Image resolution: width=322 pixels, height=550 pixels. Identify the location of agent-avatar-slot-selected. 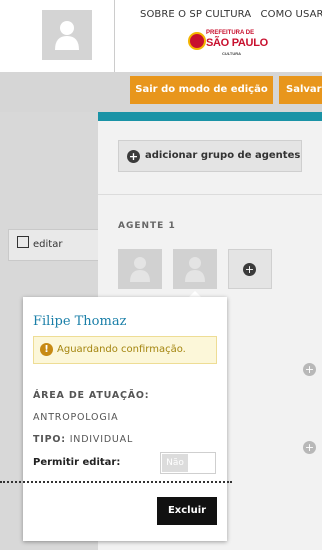
(195, 269).